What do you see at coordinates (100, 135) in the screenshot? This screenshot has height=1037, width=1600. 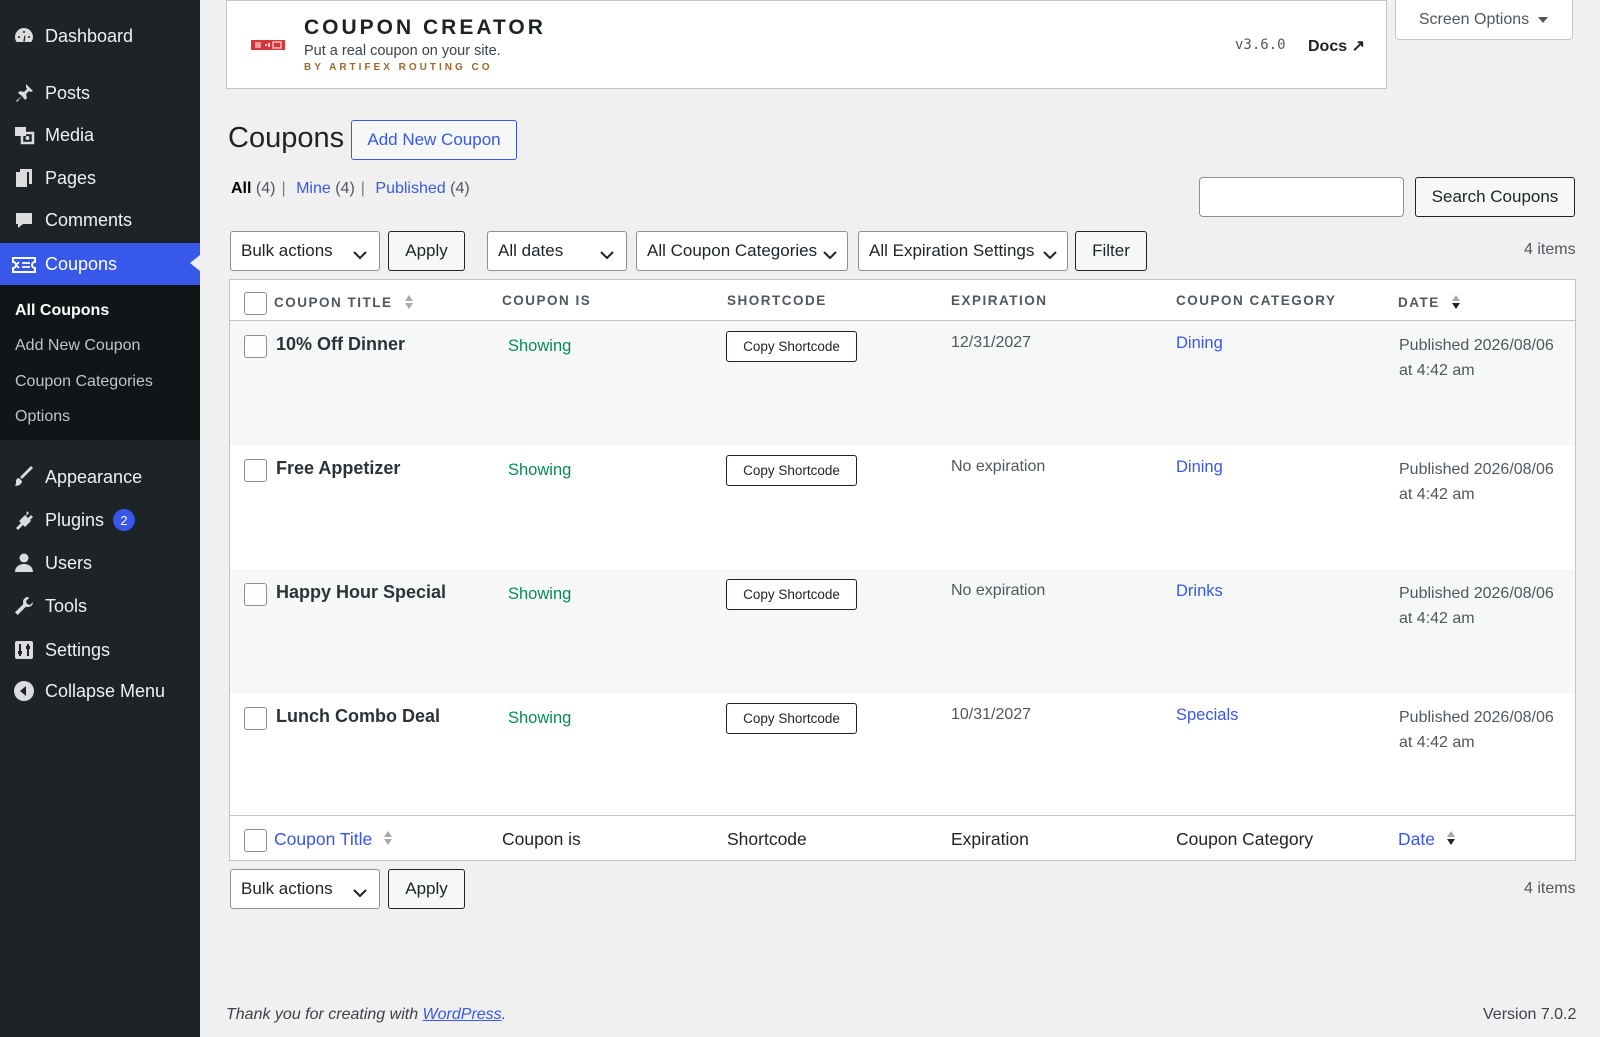 I see `menu-item-media: Media` at bounding box center [100, 135].